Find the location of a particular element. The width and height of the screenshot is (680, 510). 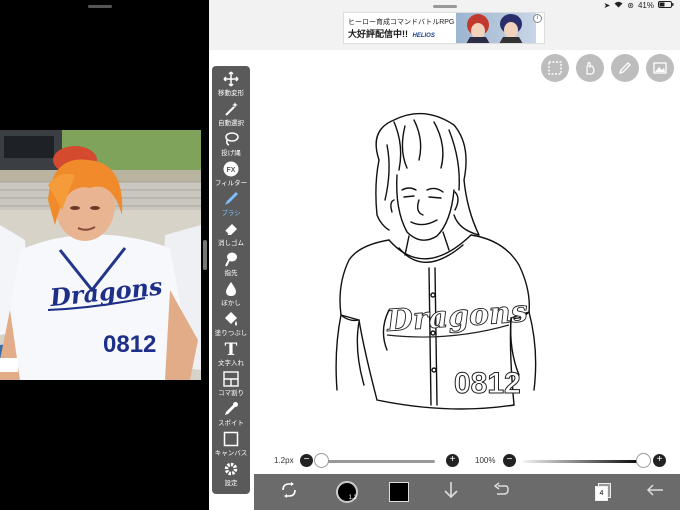

tool-brush: ブラシ is located at coordinates (231, 205).